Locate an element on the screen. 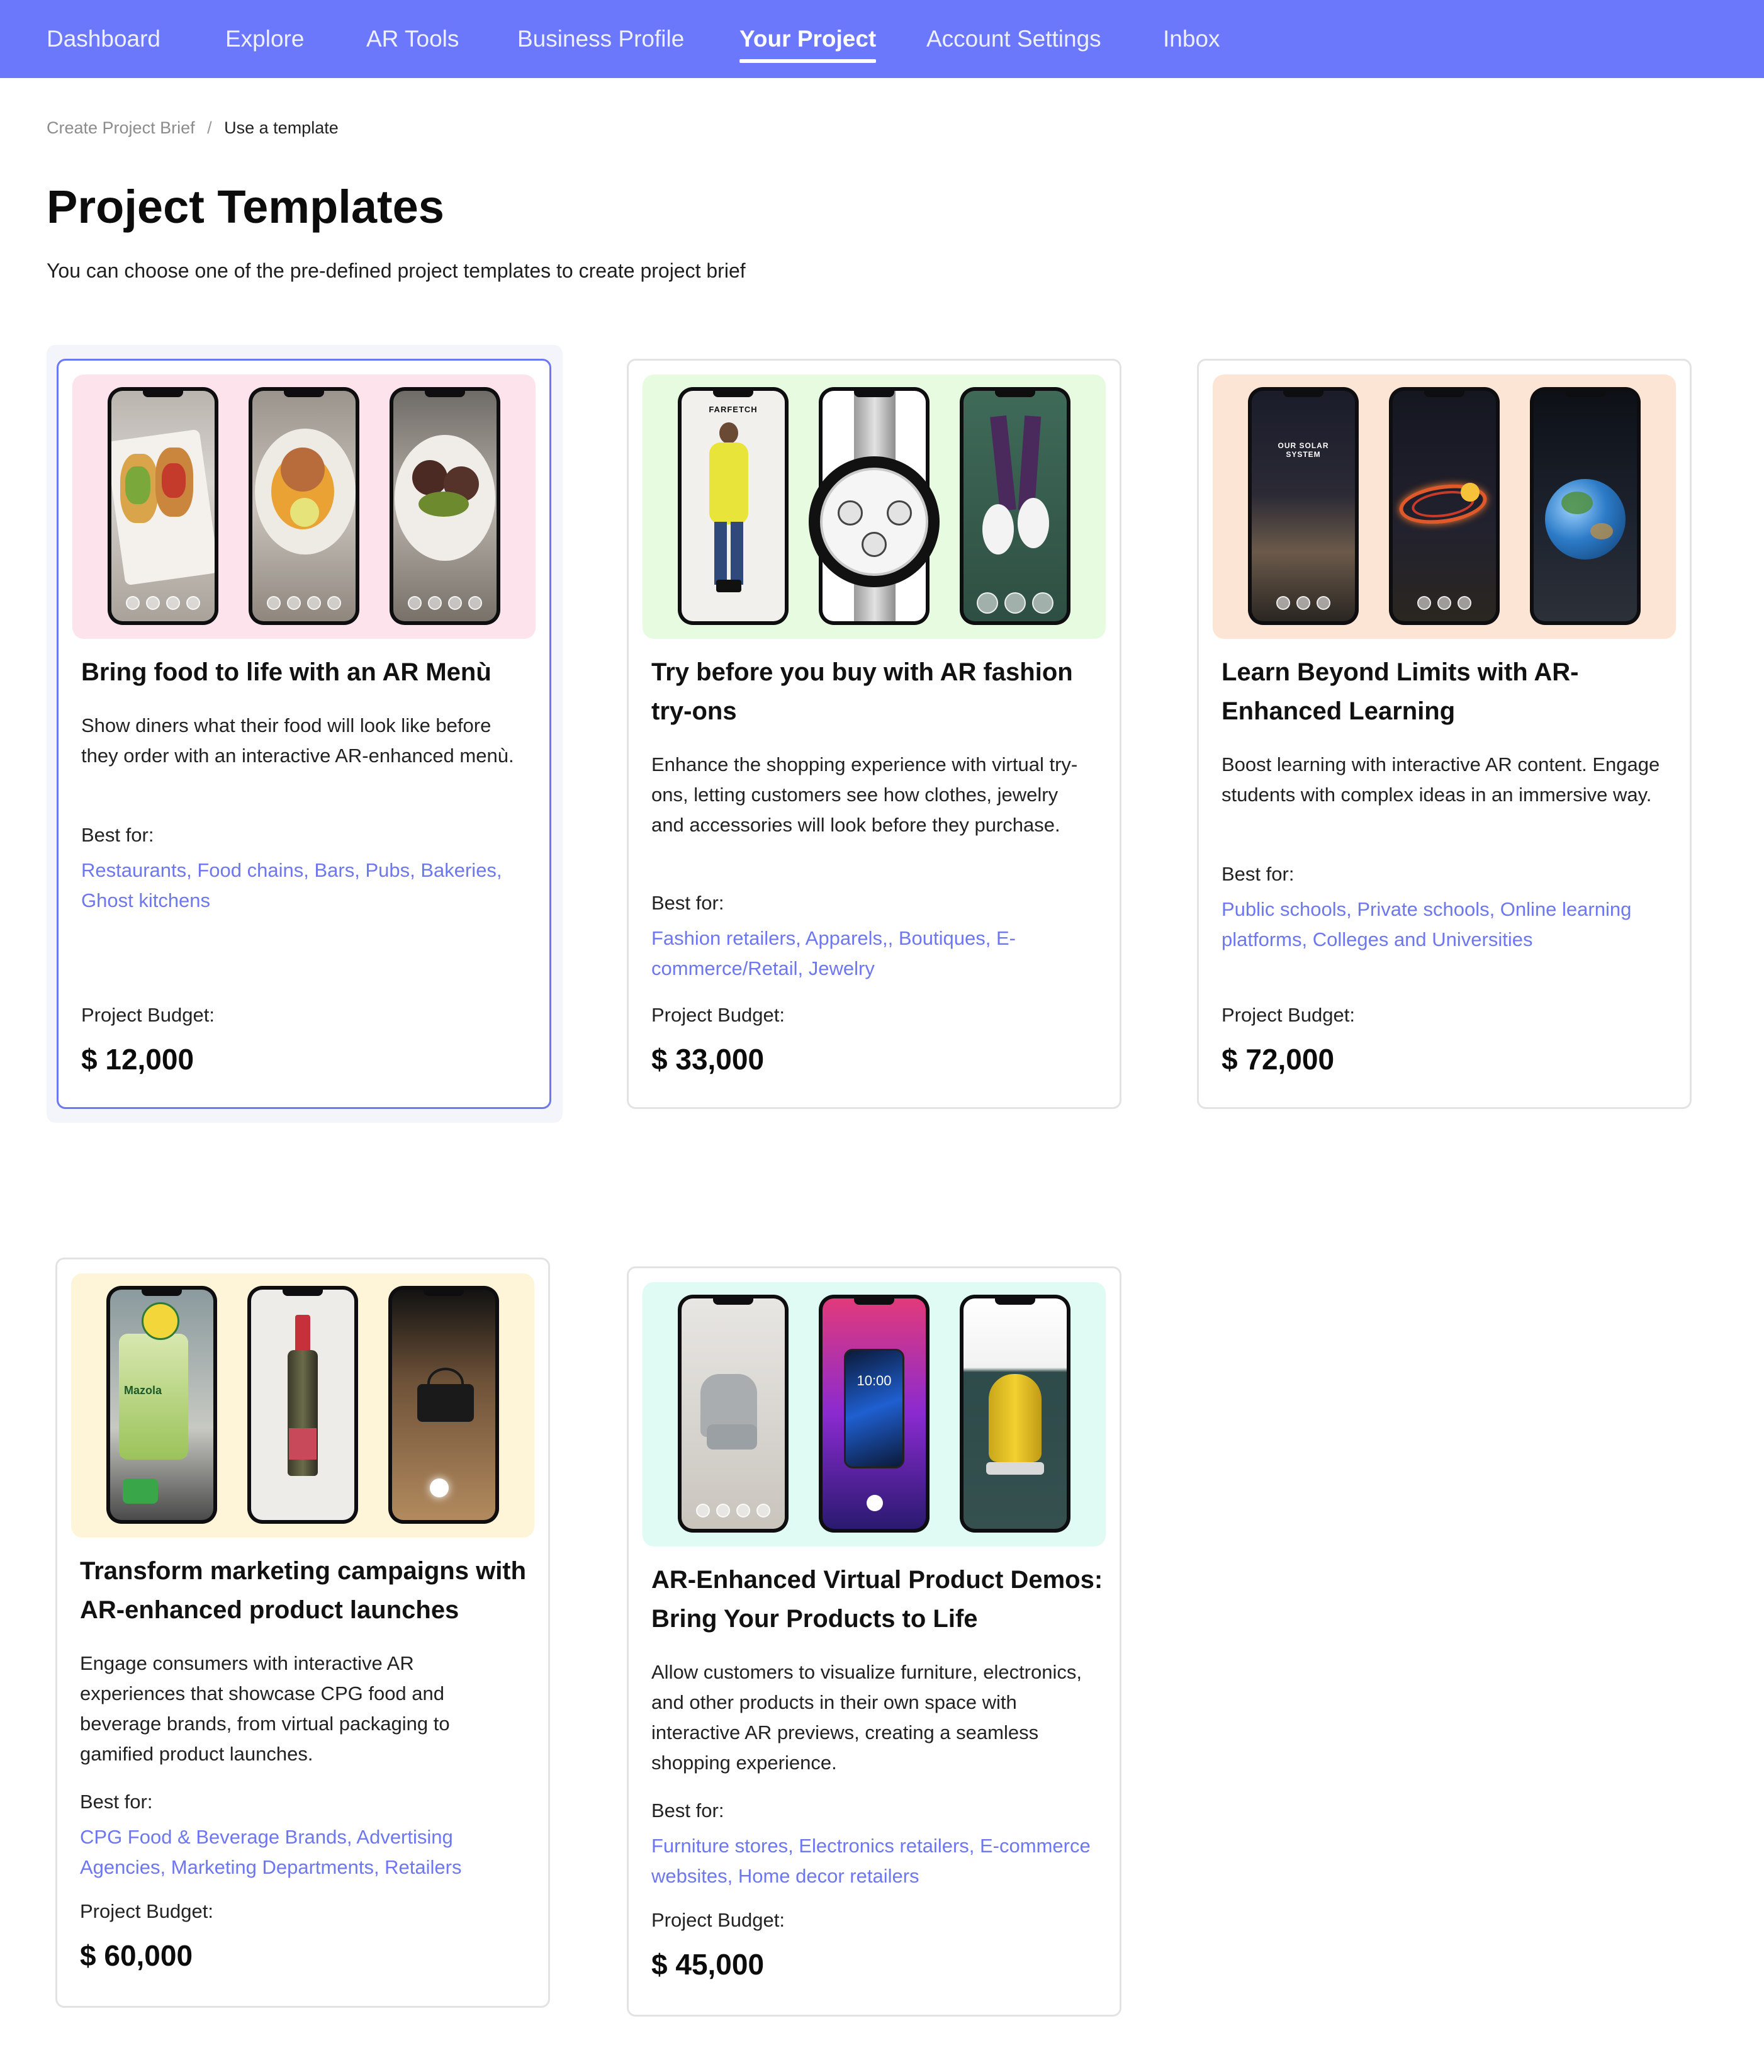  nav-your-project: Your Project is located at coordinates (808, 43).